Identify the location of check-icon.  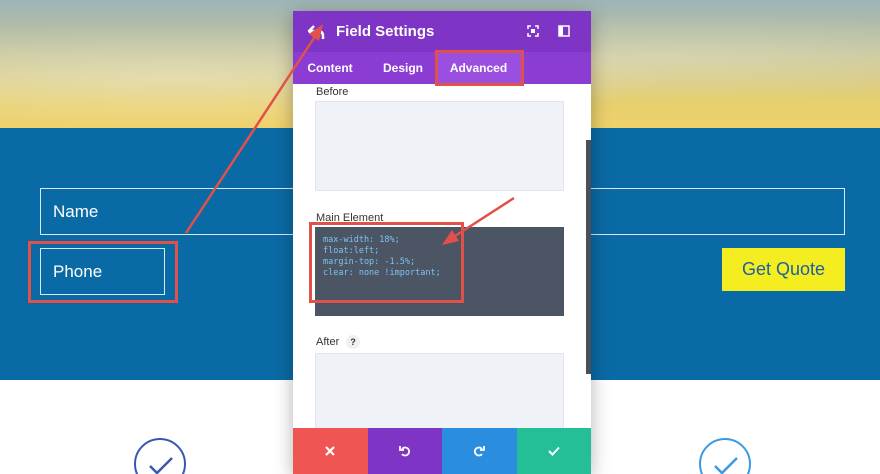
(554, 451).